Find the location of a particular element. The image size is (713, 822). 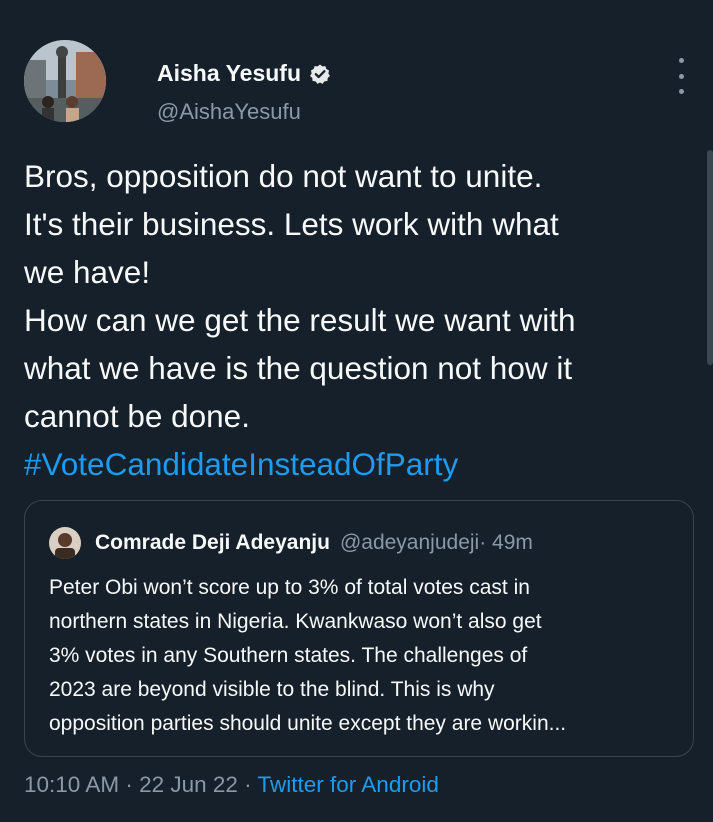

tweet-date: 22 Jun 22 is located at coordinates (188, 784).